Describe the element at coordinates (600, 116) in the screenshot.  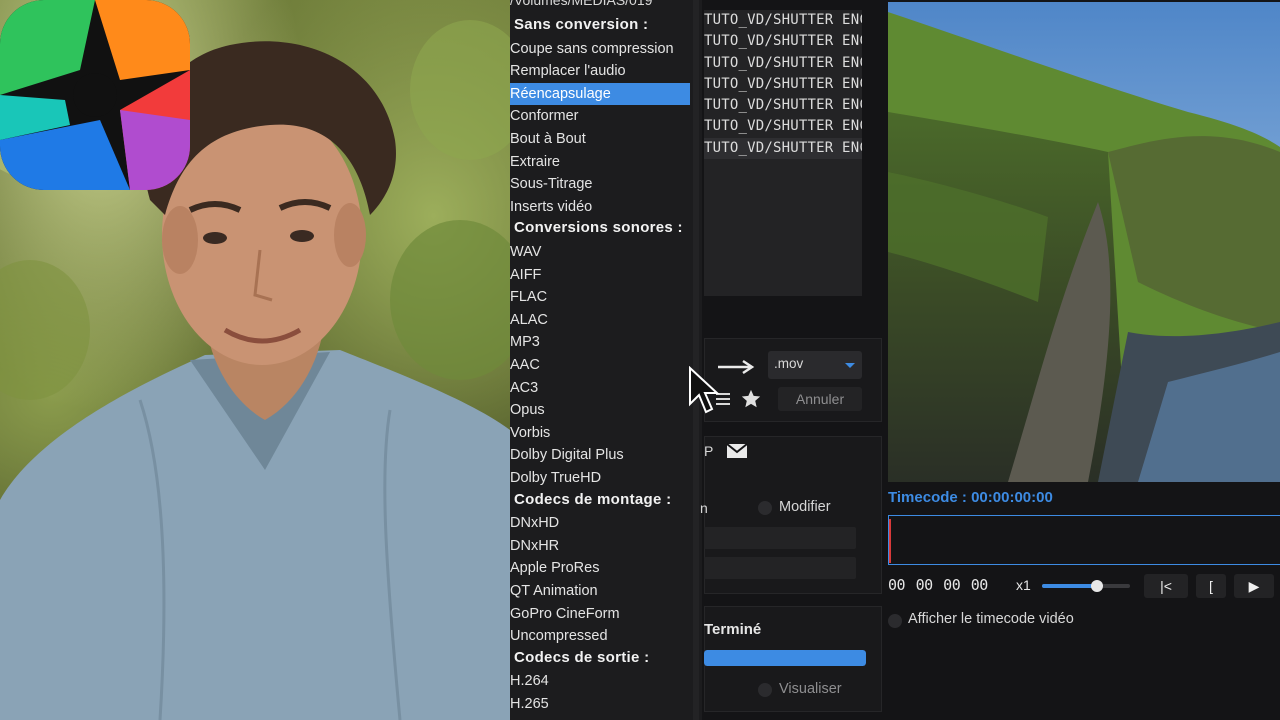
I see `menu-item: Conformer` at that location.